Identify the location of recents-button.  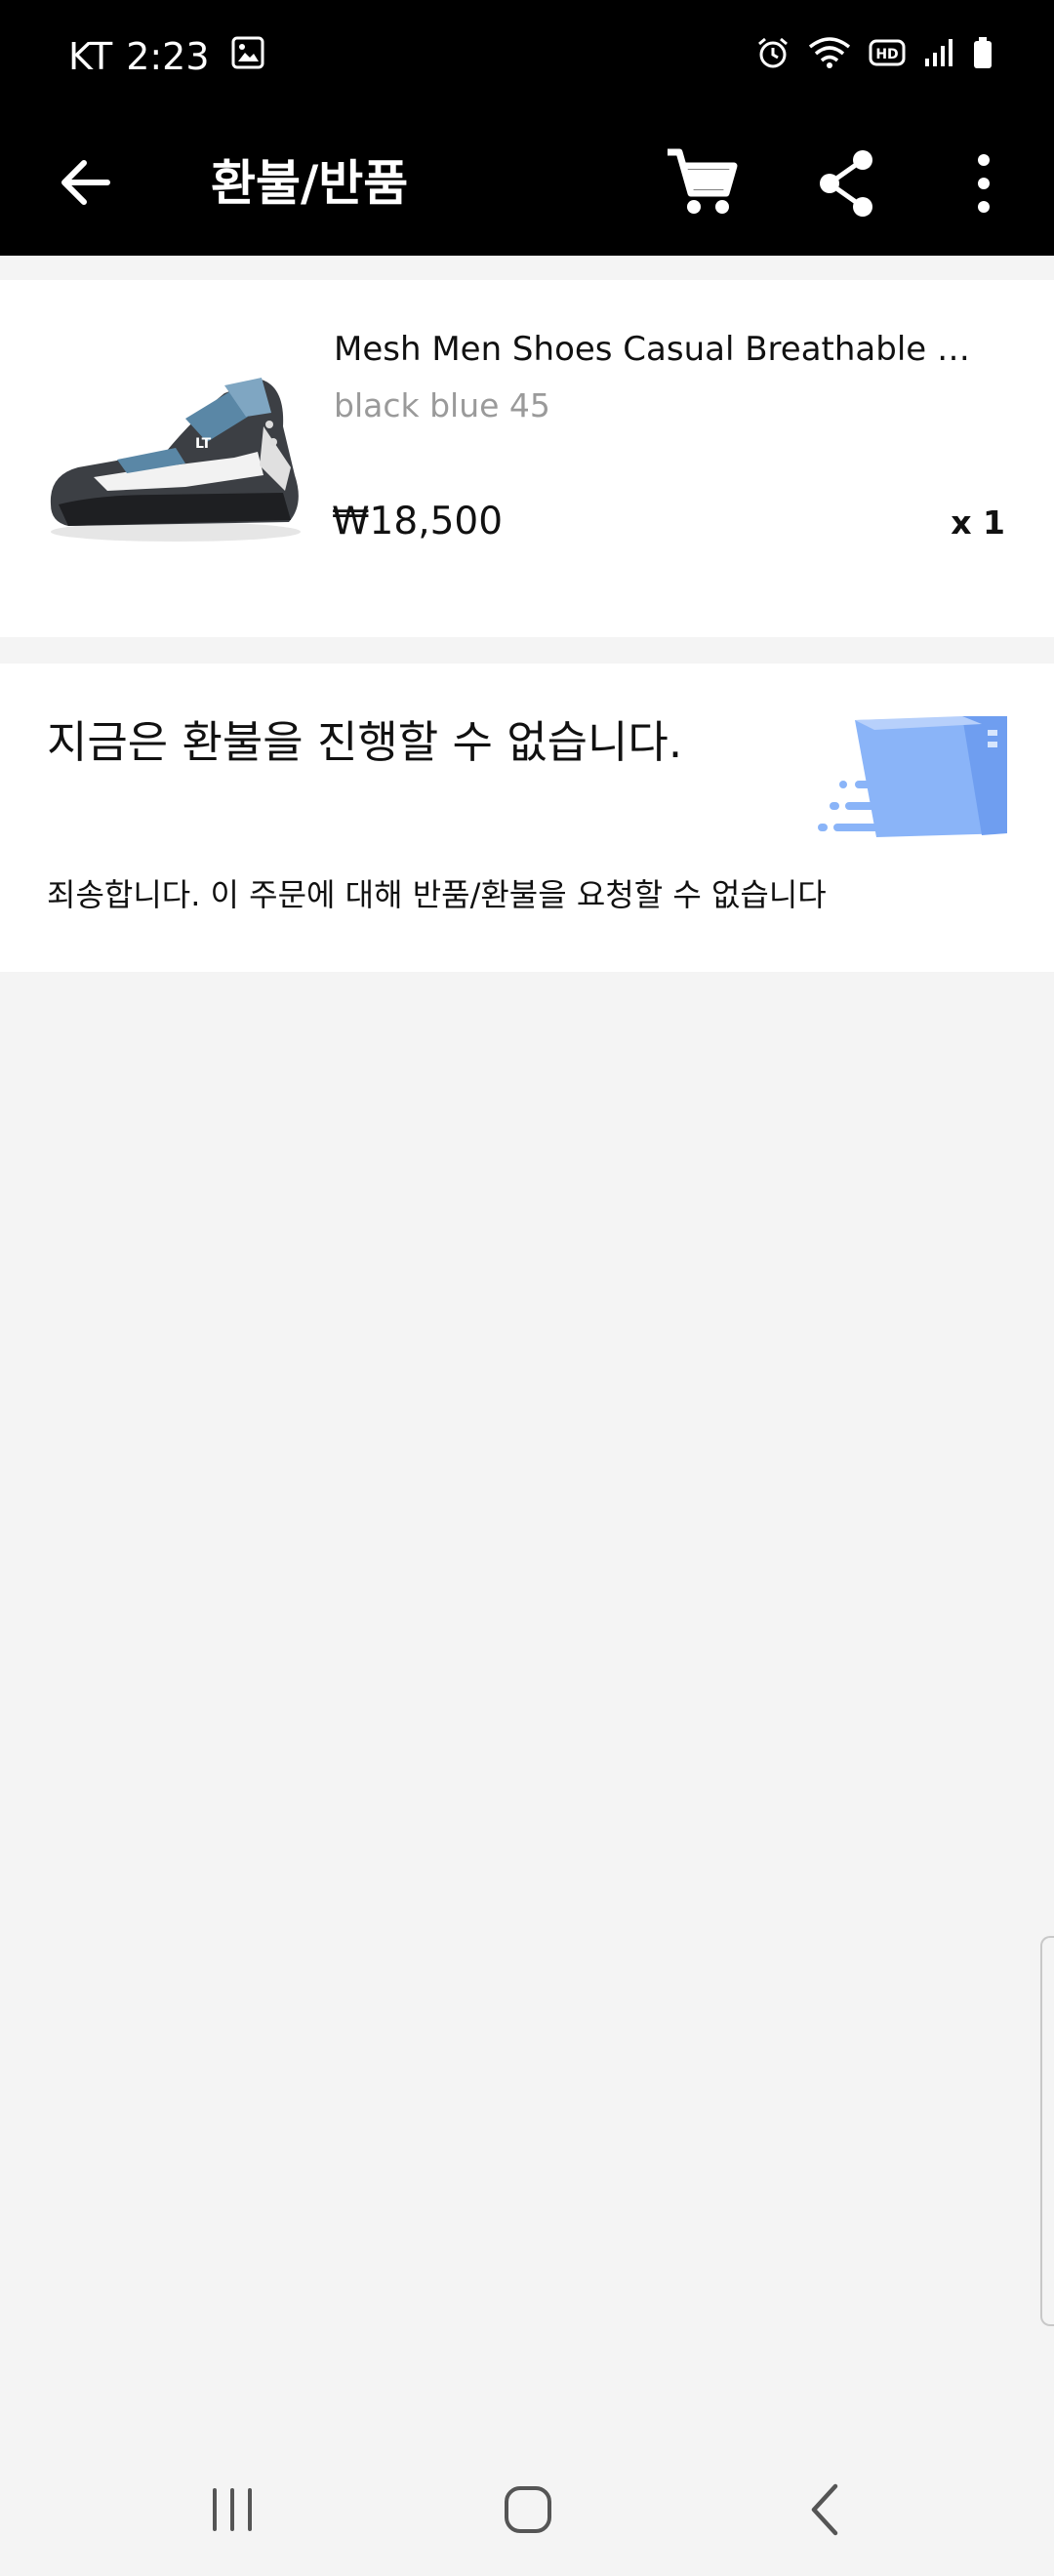
(232, 2509).